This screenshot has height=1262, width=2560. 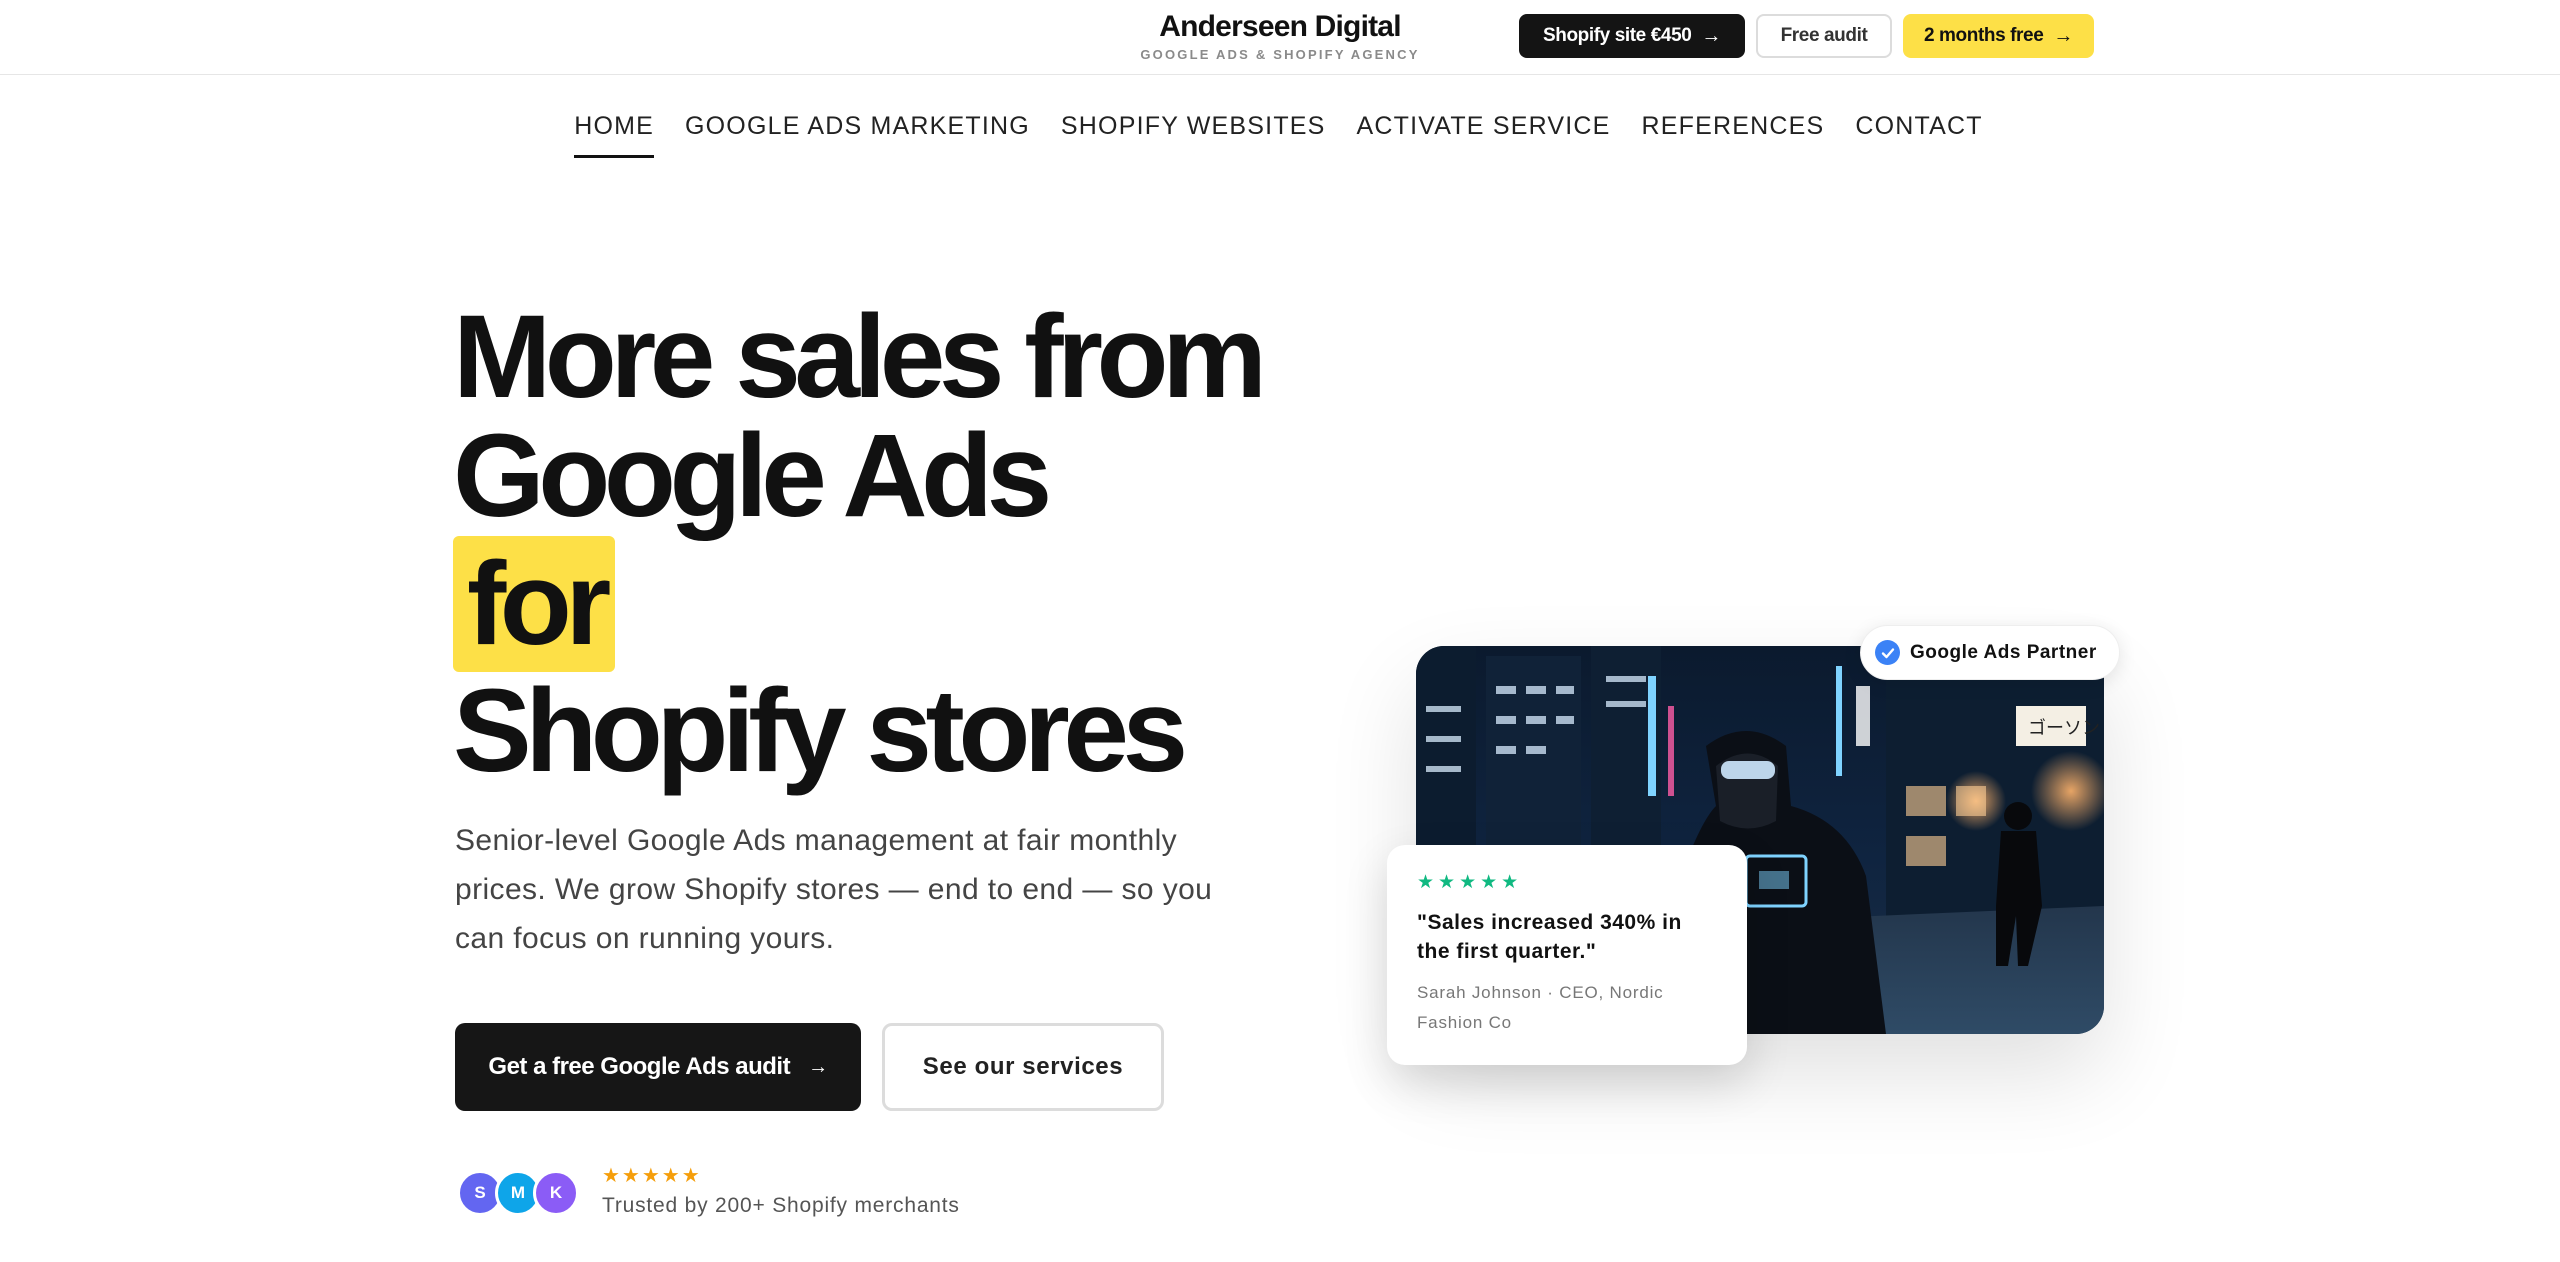 I want to click on free-audit-cta-label: Get a free Google Ads audit, so click(x=639, y=1066).